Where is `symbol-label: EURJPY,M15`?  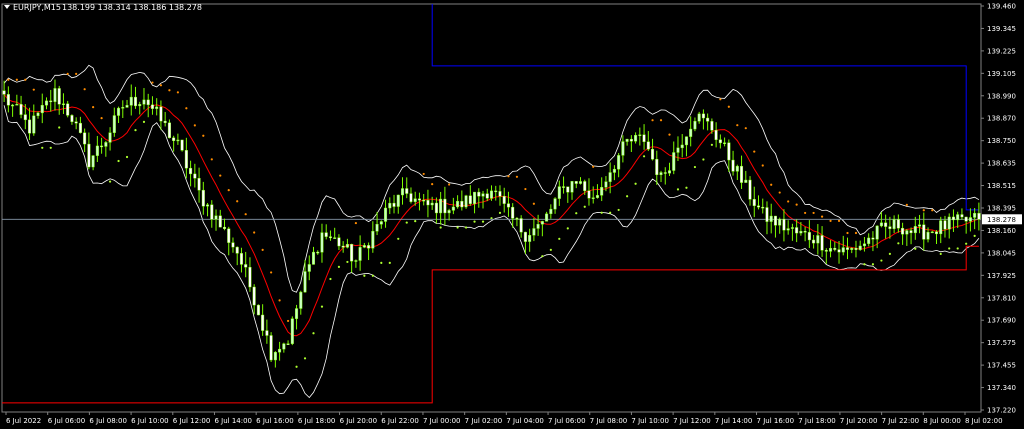
symbol-label: EURJPY,M15 is located at coordinates (37, 7).